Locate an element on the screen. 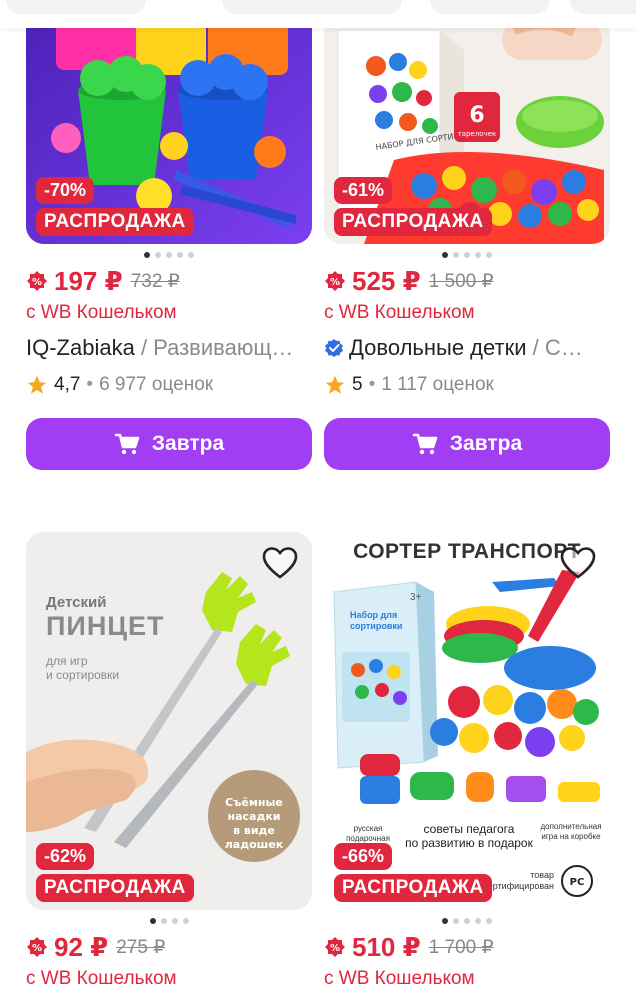  product-image: -70% РАСПРОДАЖА is located at coordinates (169, 127).